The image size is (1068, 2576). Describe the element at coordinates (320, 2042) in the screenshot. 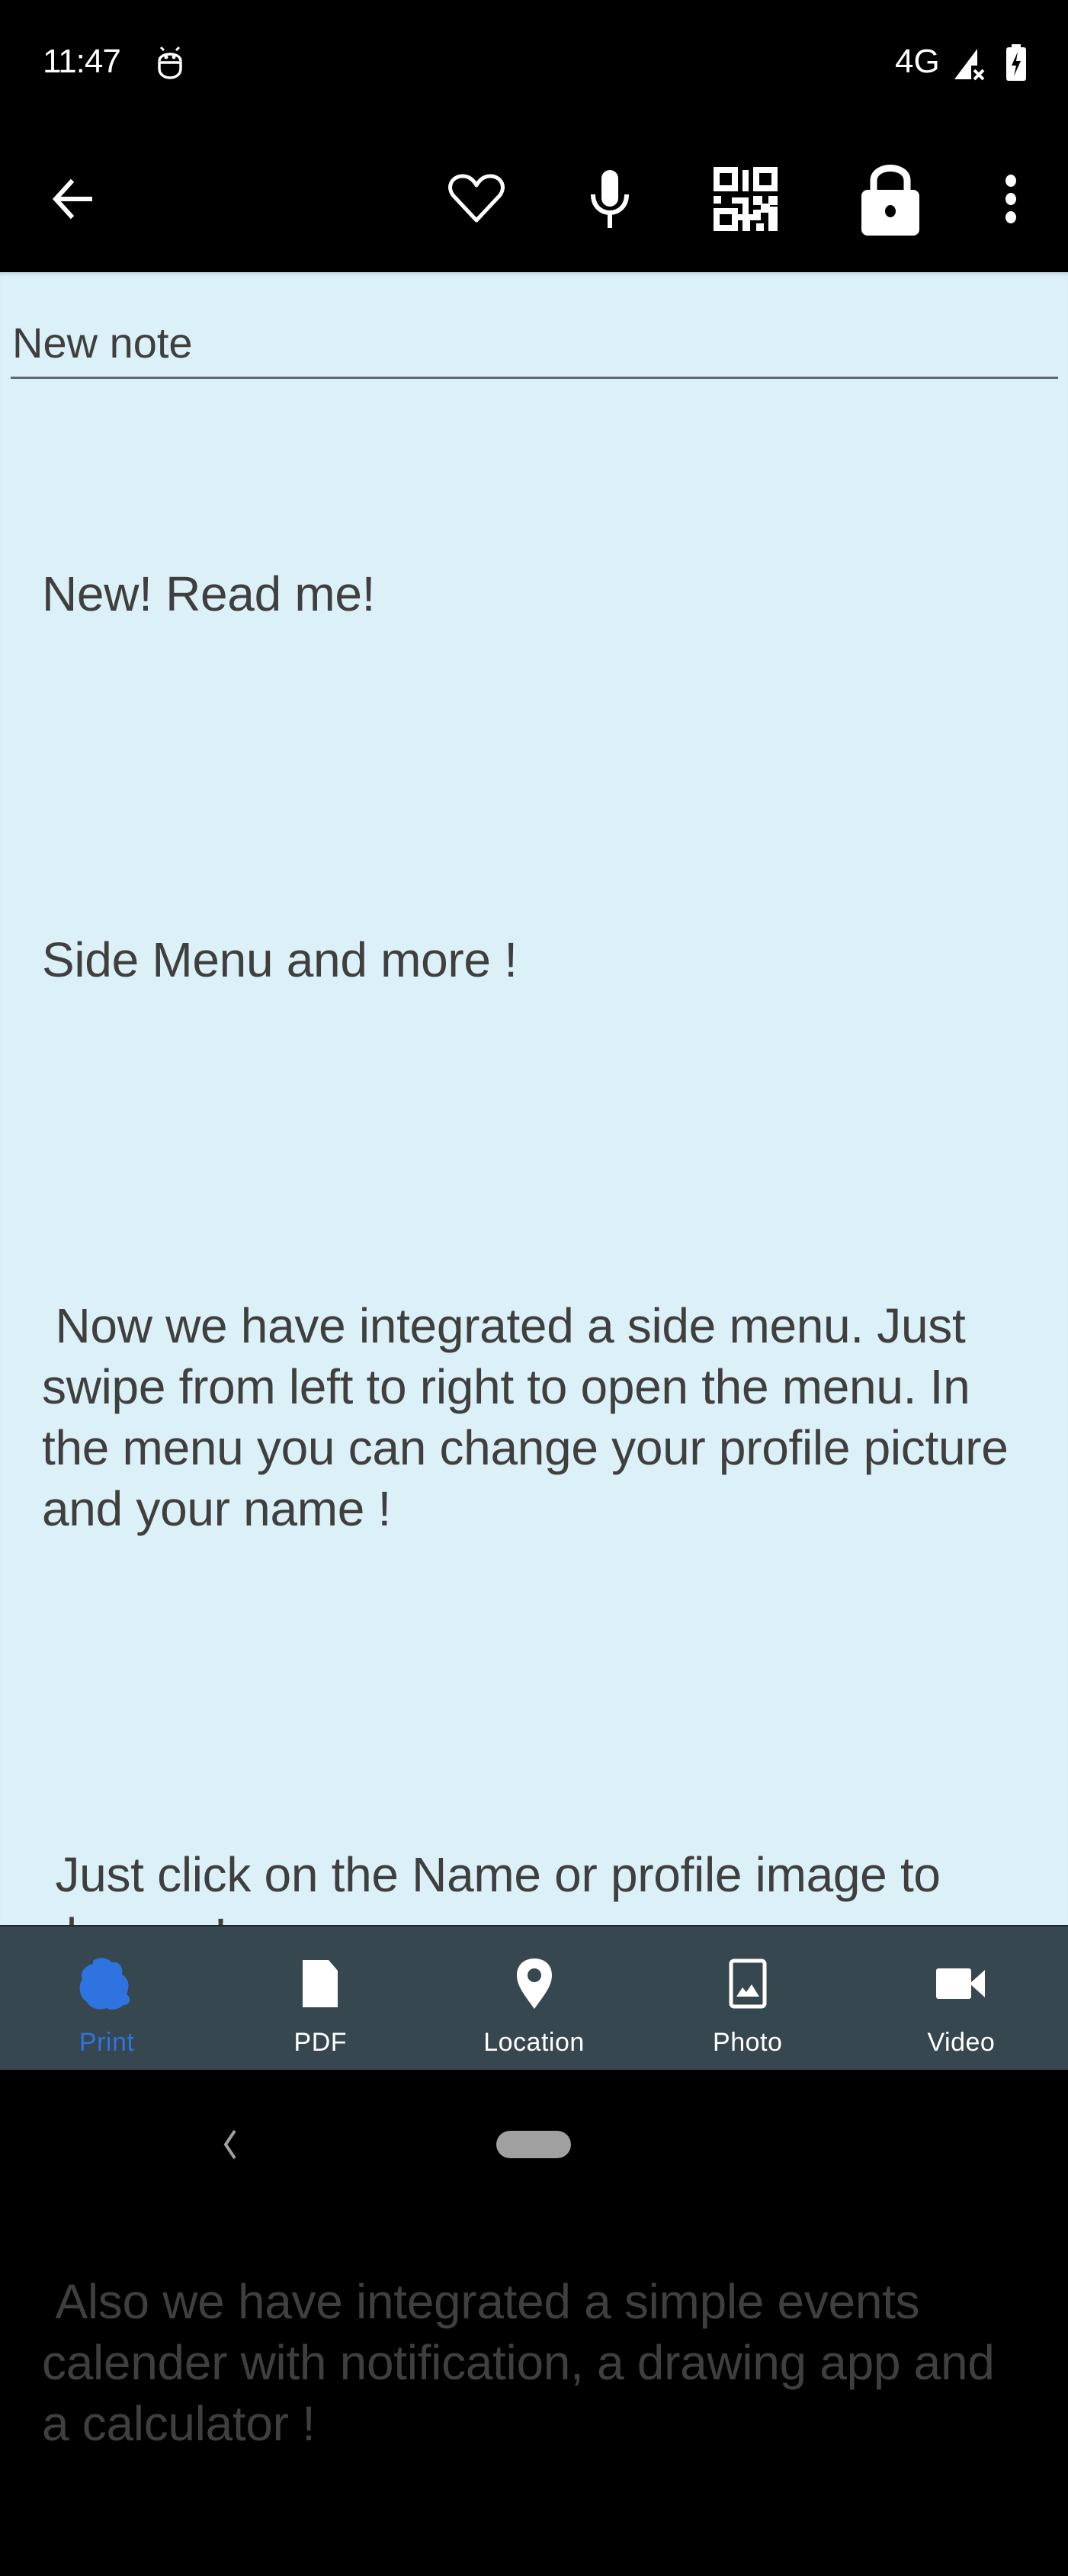

I see `nav-label-pdf: PDF` at that location.